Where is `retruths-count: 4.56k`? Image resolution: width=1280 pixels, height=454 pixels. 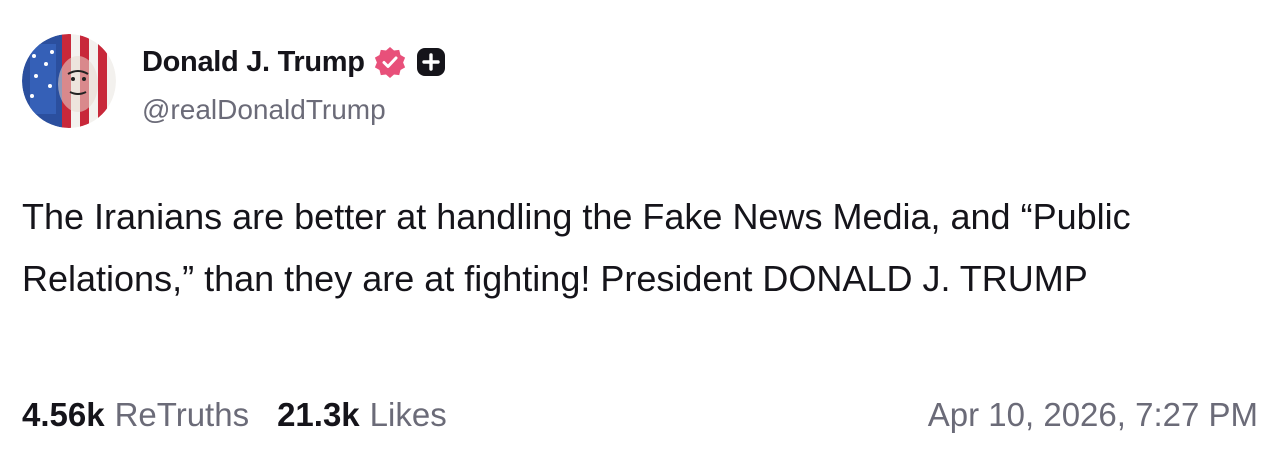
retruths-count: 4.56k is located at coordinates (63, 414).